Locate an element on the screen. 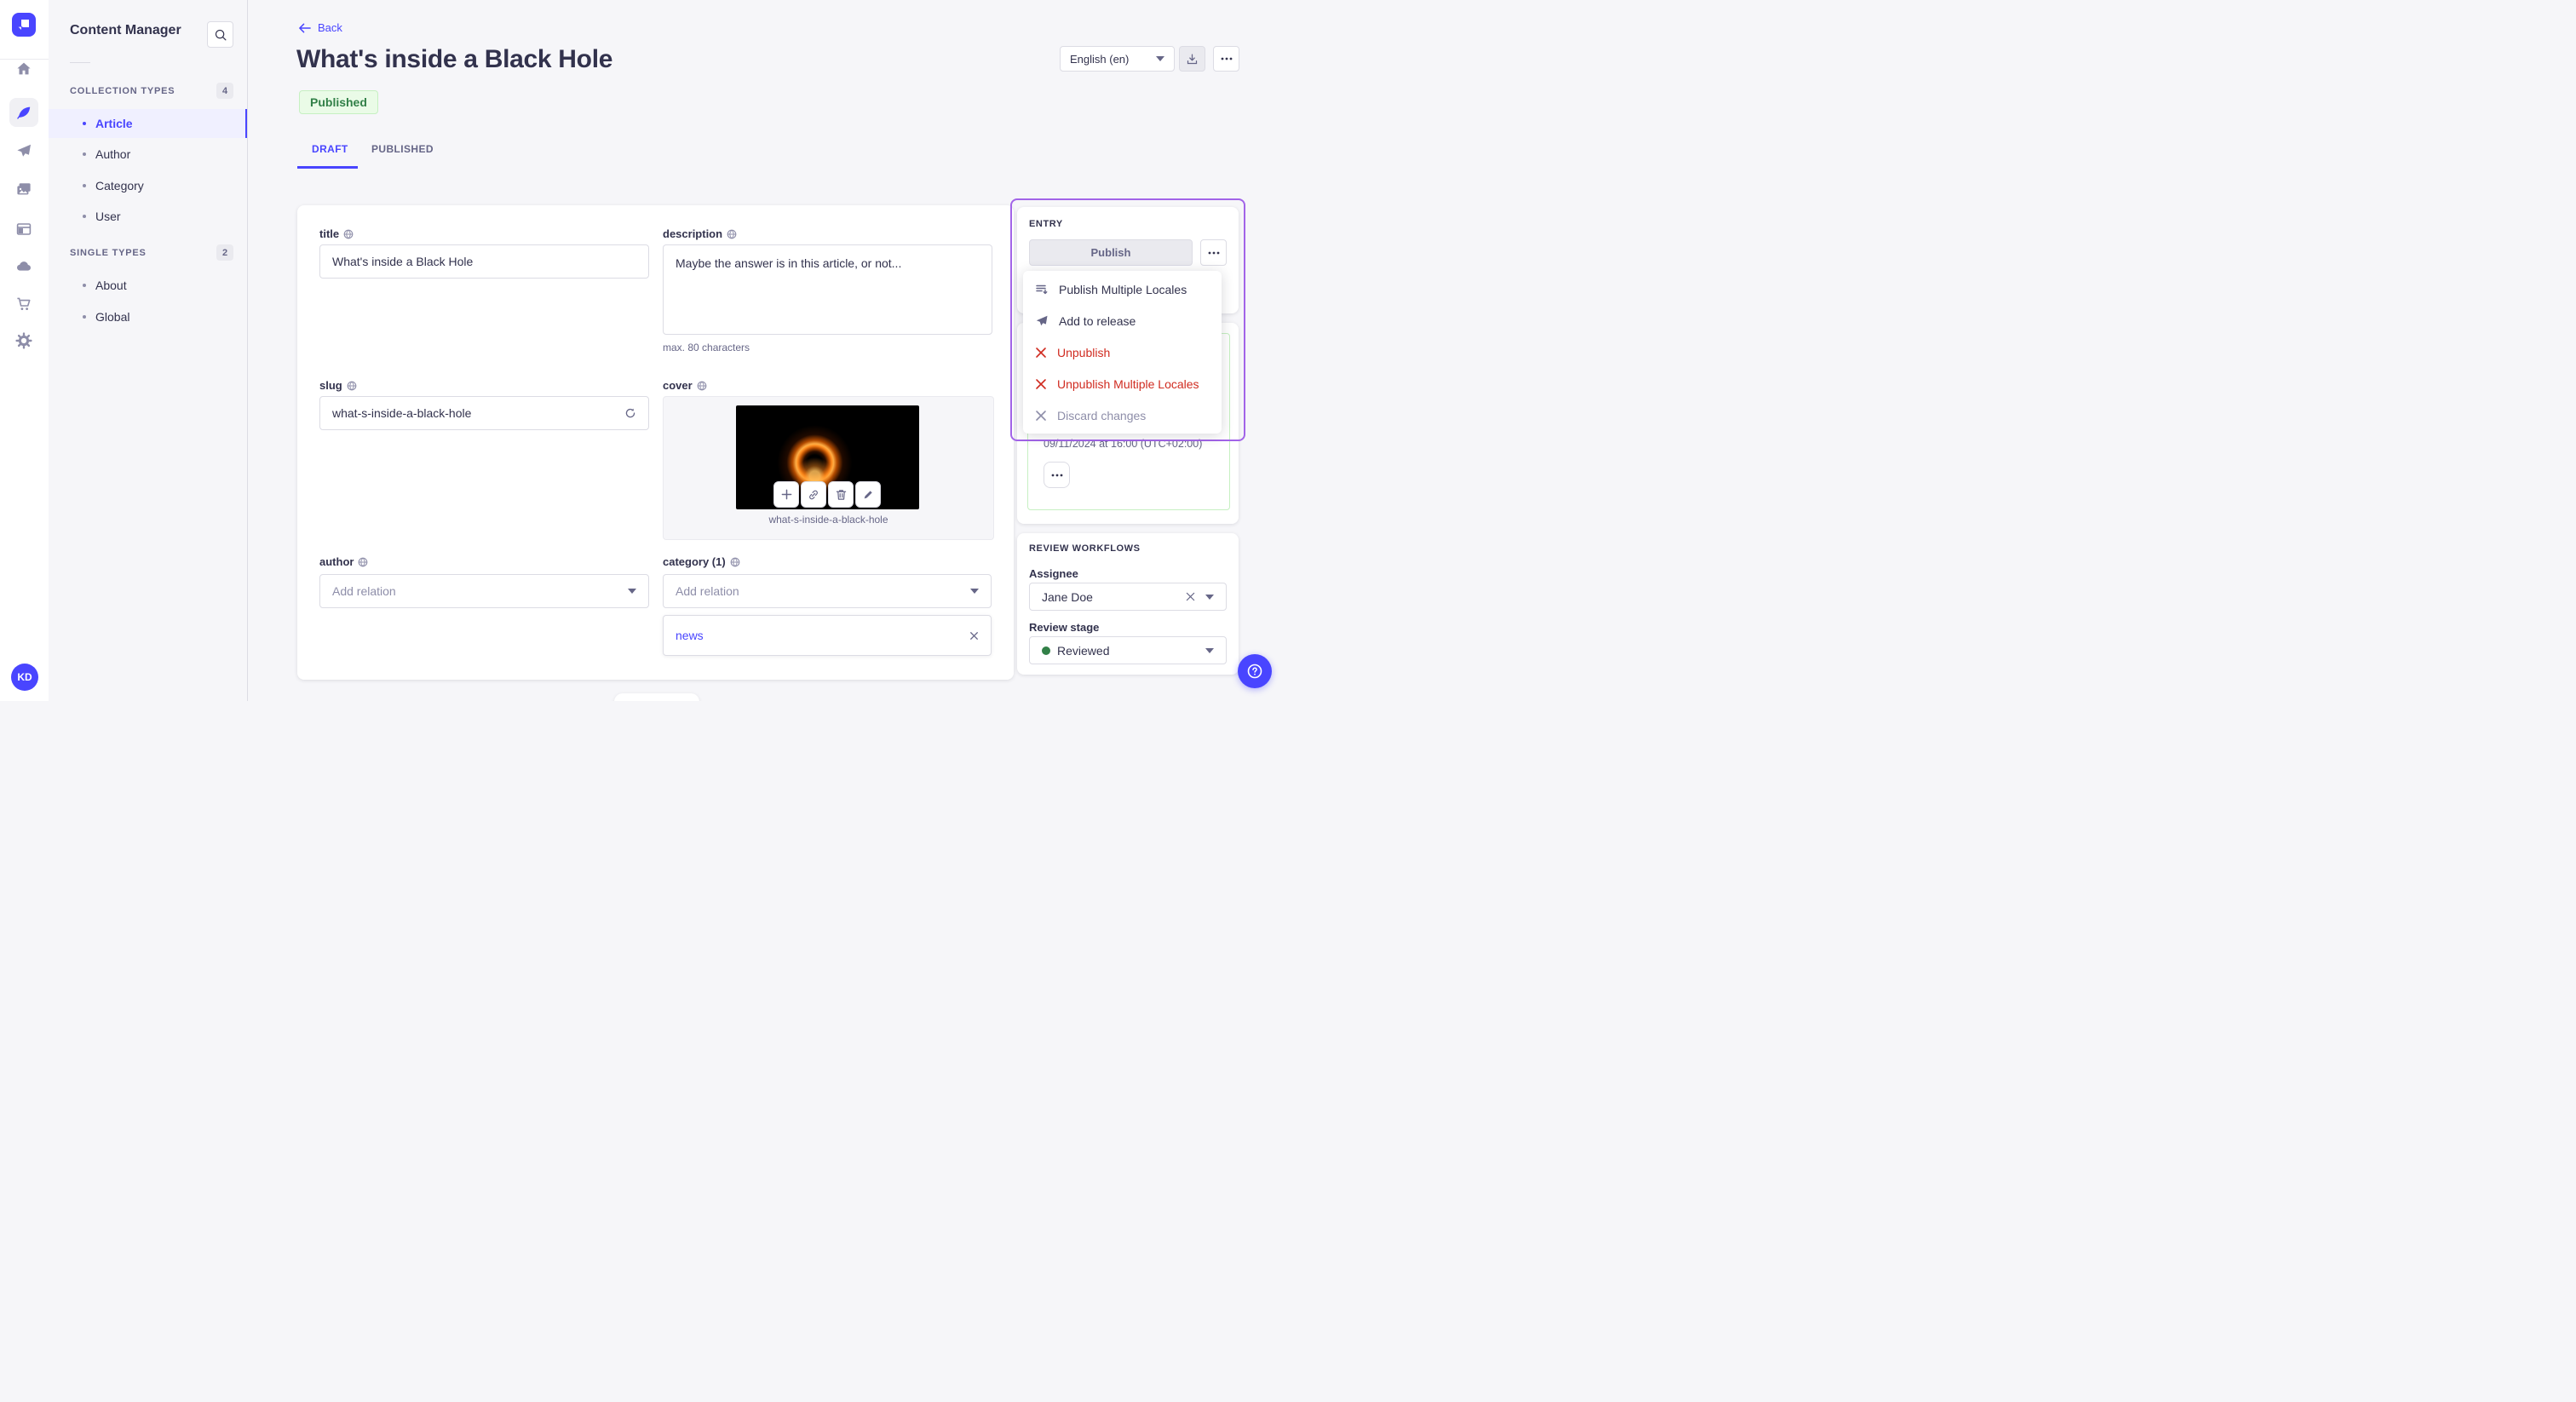 The image size is (2576, 1402). add-to-release-icon is located at coordinates (1042, 320).